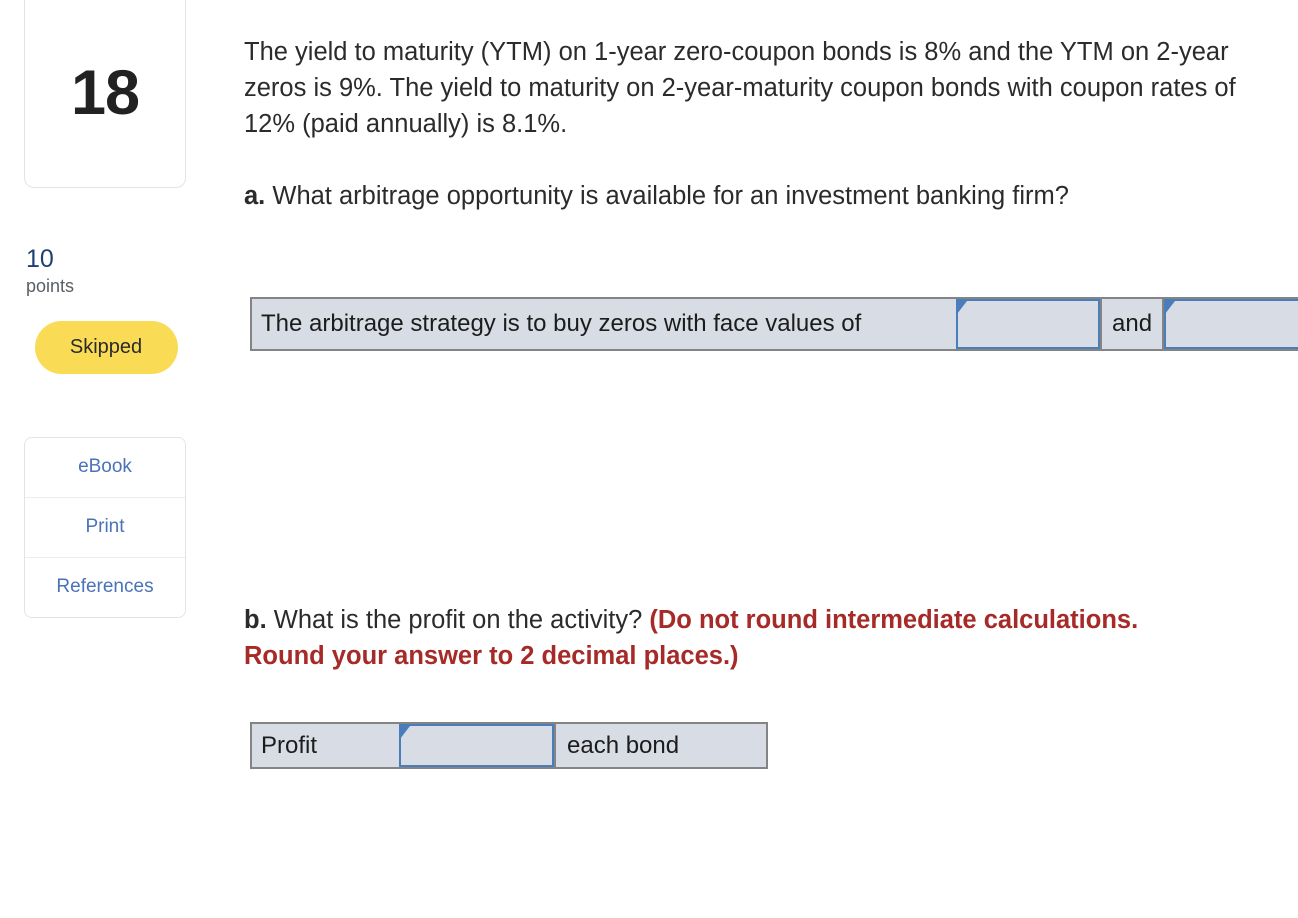 This screenshot has height=918, width=1298. I want to click on part-b-letter: b., so click(255, 620).